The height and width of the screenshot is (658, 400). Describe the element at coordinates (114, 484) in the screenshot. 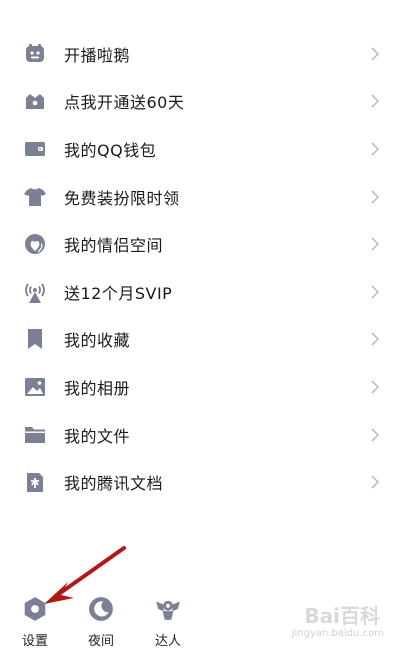

I see `menu-item-label: 我的腾讯文档` at that location.